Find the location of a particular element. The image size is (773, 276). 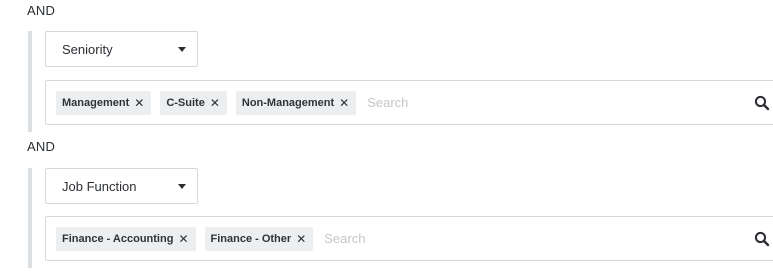

tag-chip: Non-Management ✕ is located at coordinates (296, 102).